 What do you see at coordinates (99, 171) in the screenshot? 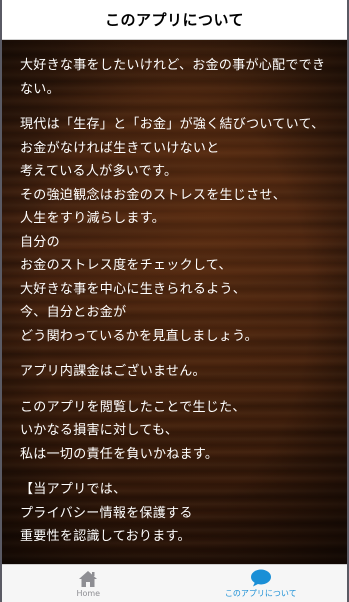
I see `body-line: 考えている人が多いです。` at bounding box center [99, 171].